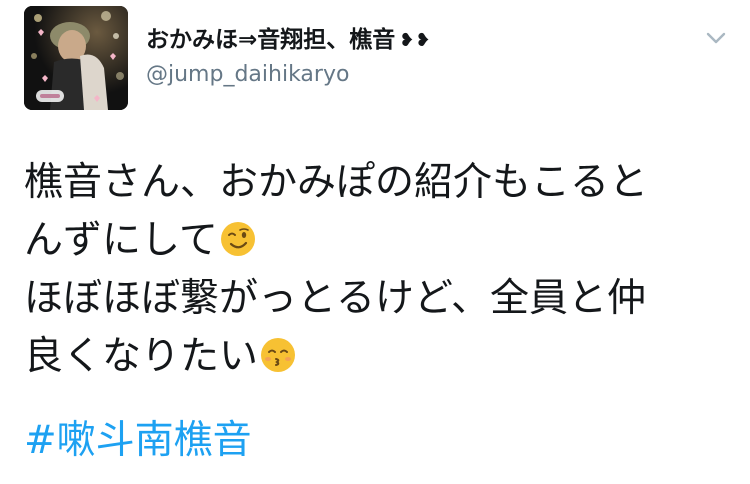 This screenshot has height=484, width=750. What do you see at coordinates (278, 355) in the screenshot?
I see `kissing-face-emoji-icon` at bounding box center [278, 355].